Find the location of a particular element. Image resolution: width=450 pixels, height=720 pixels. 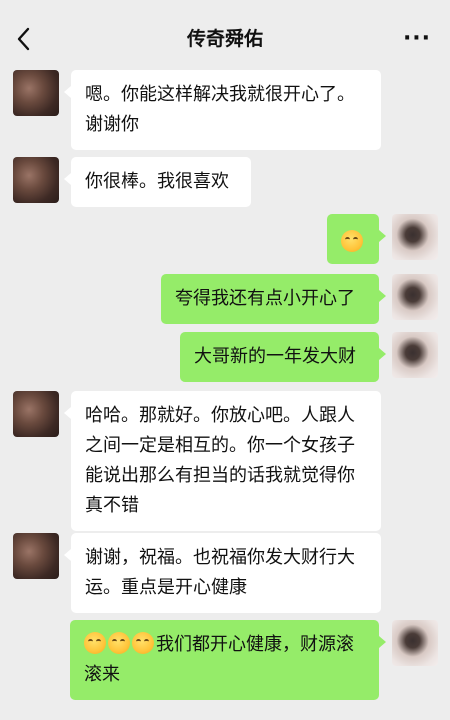

laugh-cry-emoji-icon is located at coordinates (352, 241).